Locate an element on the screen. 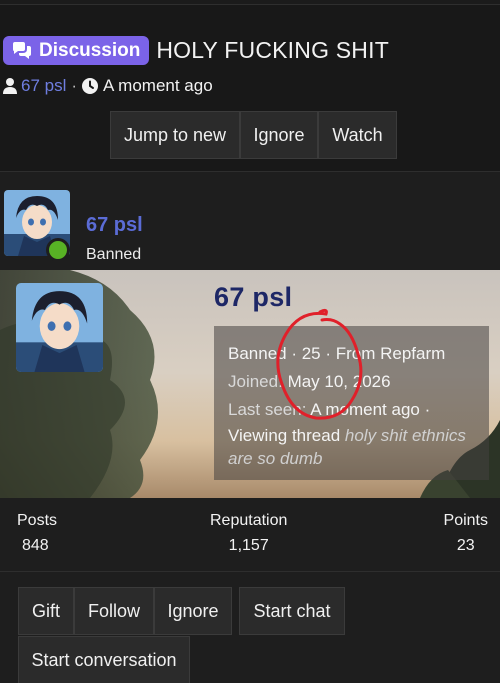 This screenshot has width=500, height=683. red-circle-annotation is located at coordinates (319, 364).